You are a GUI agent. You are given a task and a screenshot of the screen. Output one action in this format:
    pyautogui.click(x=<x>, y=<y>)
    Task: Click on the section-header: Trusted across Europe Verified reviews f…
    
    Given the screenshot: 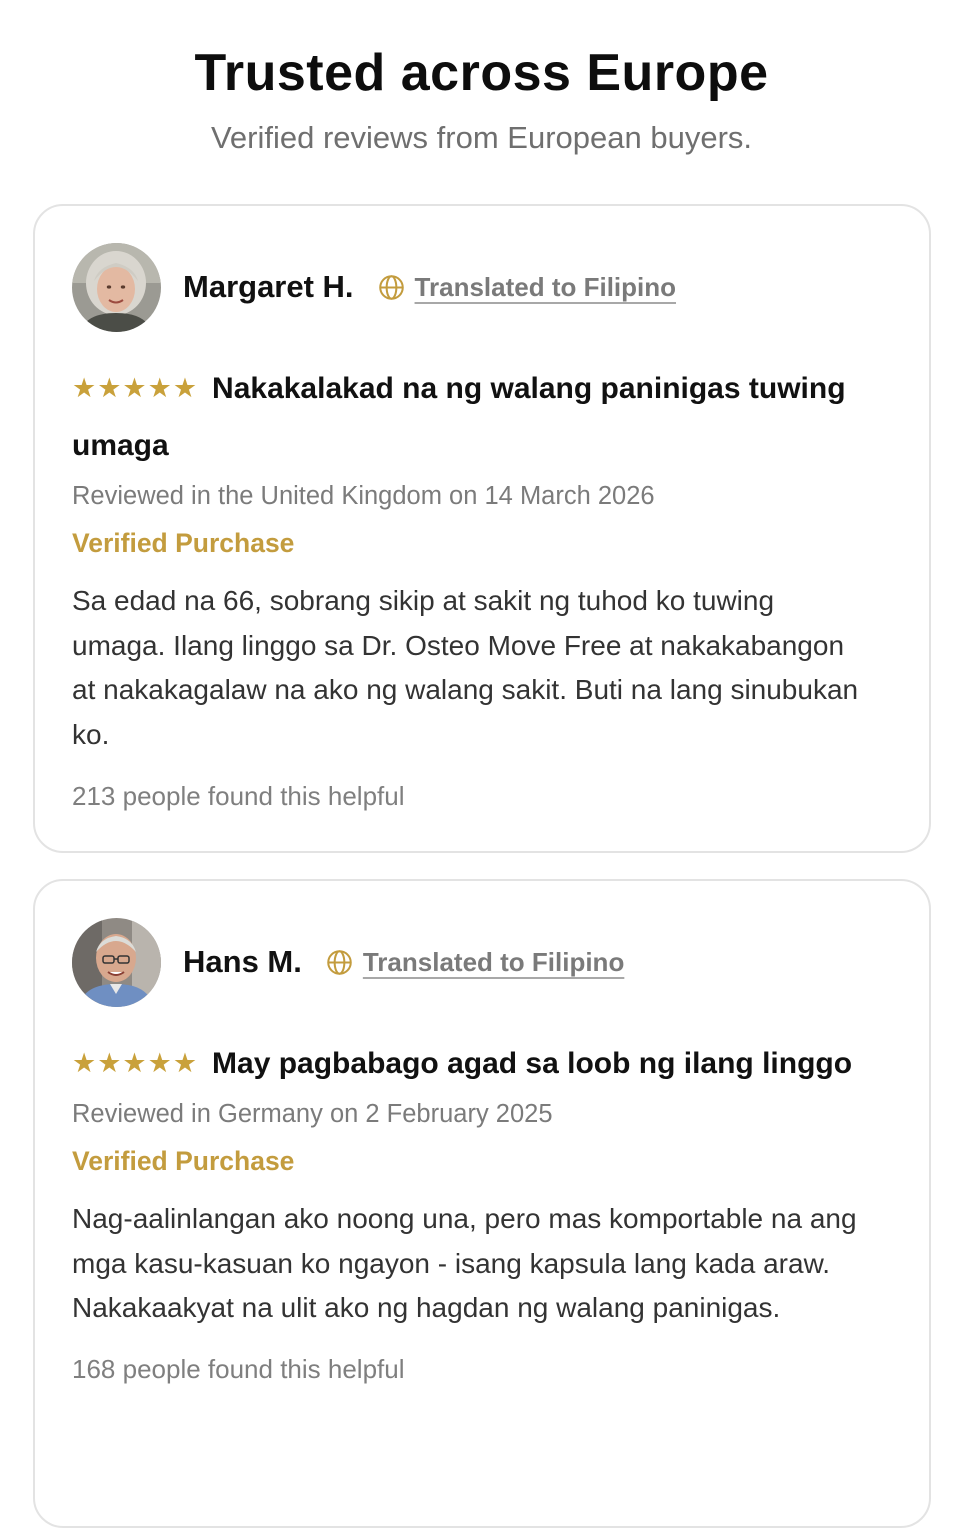 What is the action you would take?
    pyautogui.click(x=481, y=79)
    